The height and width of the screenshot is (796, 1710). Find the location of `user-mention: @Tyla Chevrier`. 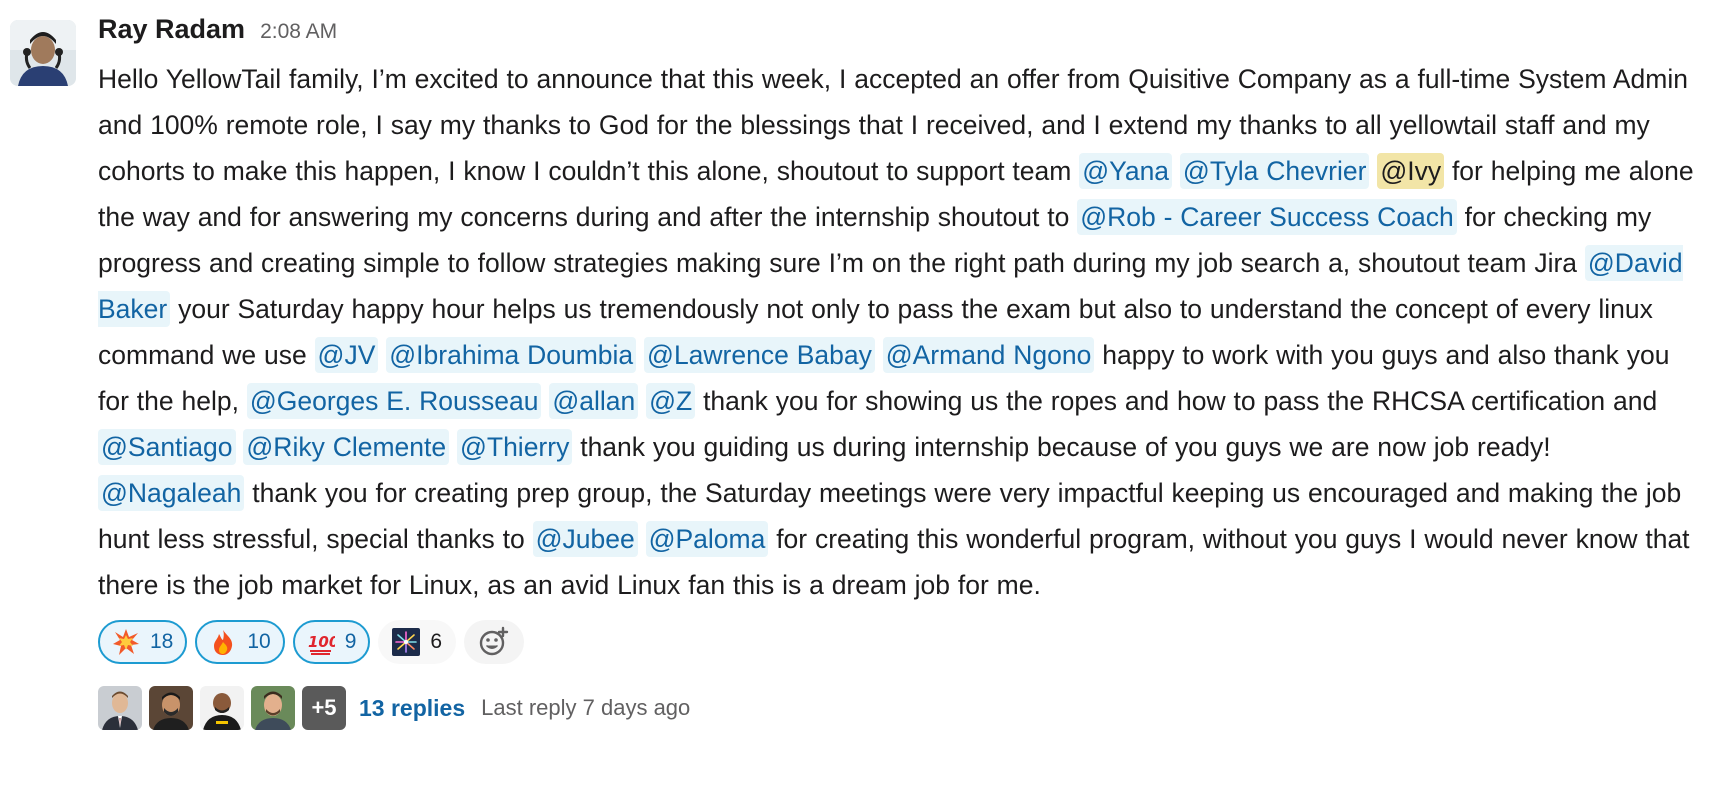

user-mention: @Tyla Chevrier is located at coordinates (1274, 171).